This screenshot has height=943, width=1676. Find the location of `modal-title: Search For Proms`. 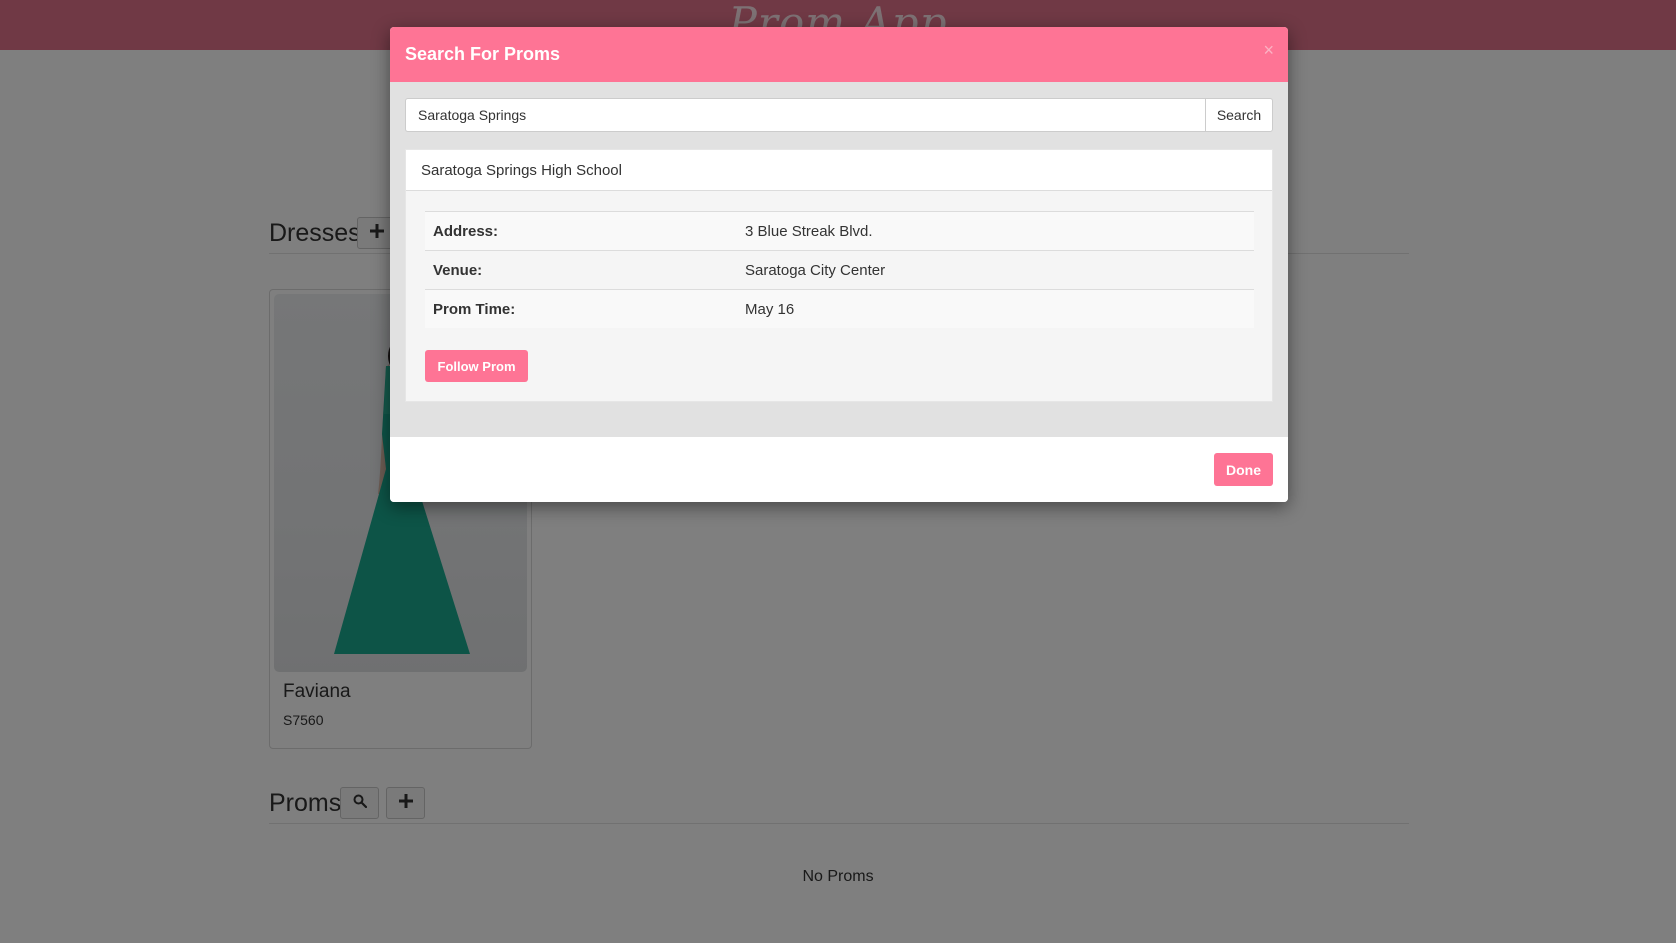

modal-title: Search For Proms is located at coordinates (483, 54).